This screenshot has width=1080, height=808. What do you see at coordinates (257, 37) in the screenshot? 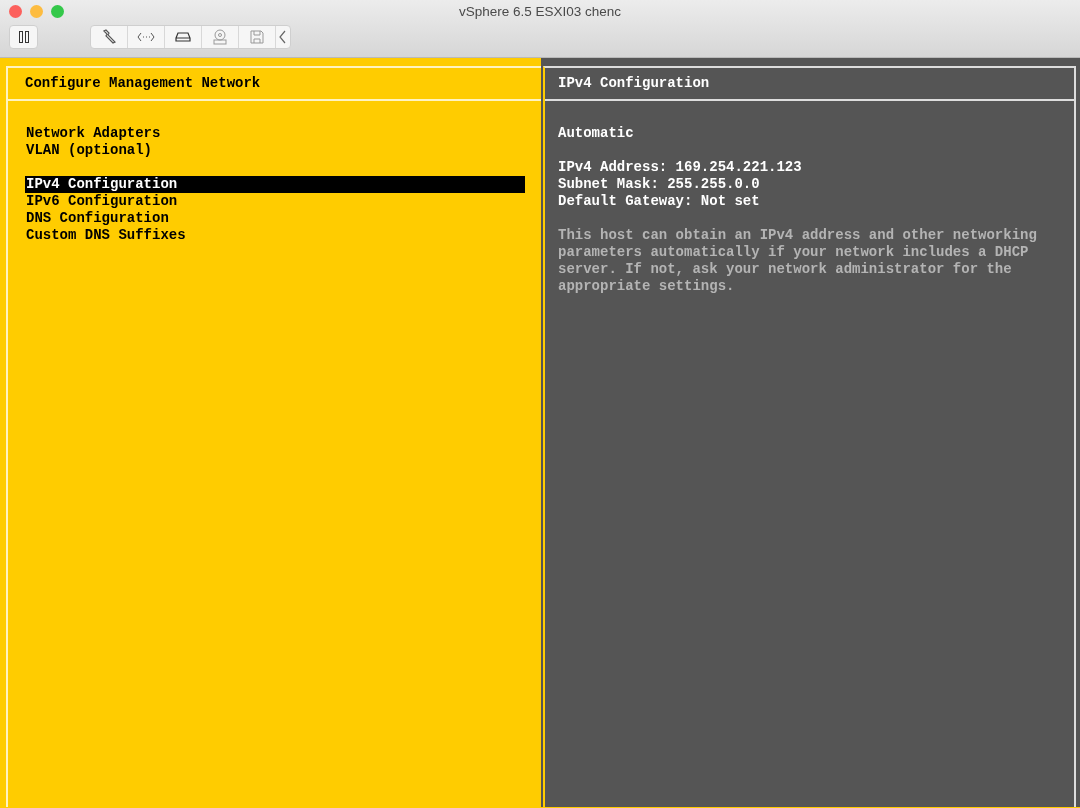
I see `floppy-icon` at bounding box center [257, 37].